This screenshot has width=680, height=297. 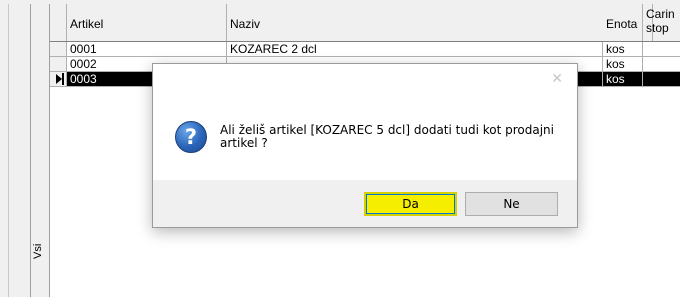 I want to click on grid-header: Artikel Naziv Enota Carin stop, so click(x=365, y=23).